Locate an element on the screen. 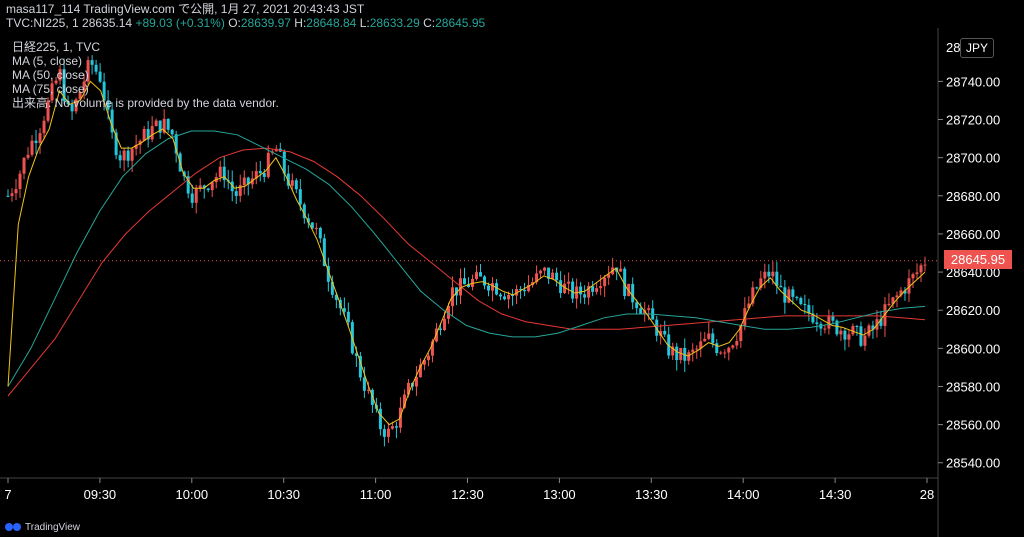 The image size is (1024, 537). y-tick-label: 28740.00 is located at coordinates (973, 81).